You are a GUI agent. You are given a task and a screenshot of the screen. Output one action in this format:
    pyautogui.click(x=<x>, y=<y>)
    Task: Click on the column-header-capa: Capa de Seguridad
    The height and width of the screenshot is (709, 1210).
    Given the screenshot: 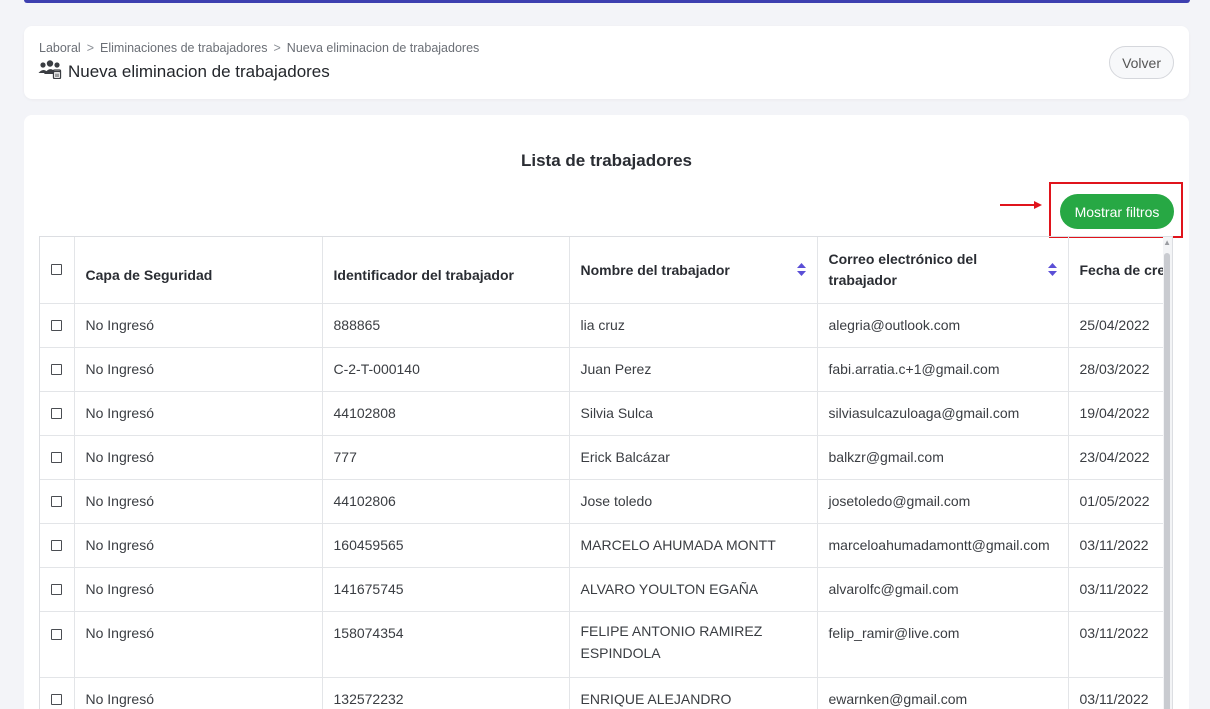 What is the action you would take?
    pyautogui.click(x=198, y=270)
    